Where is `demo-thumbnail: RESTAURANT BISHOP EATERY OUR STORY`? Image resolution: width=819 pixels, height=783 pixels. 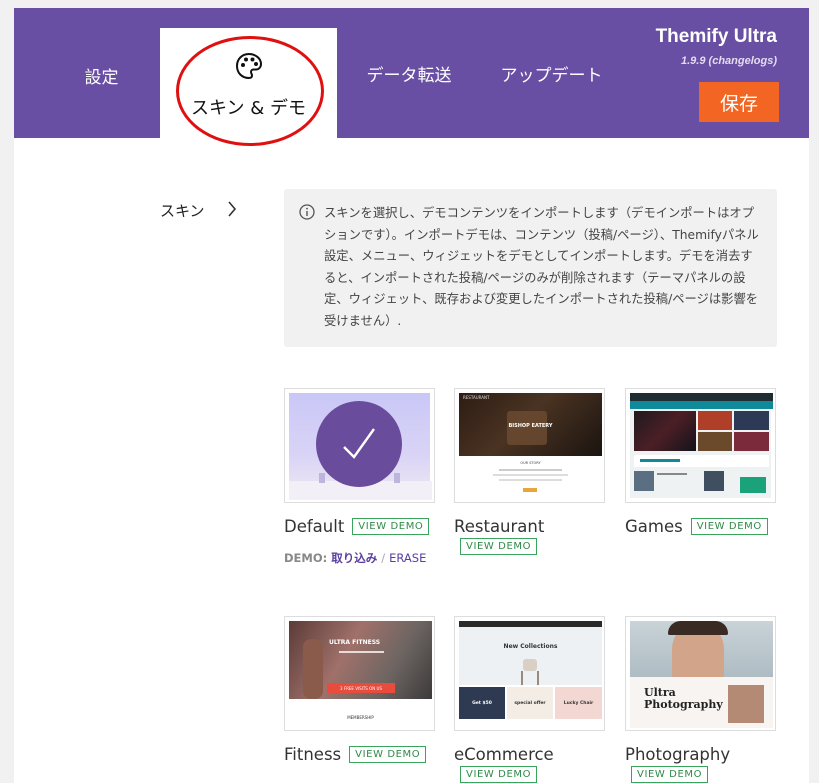 demo-thumbnail: RESTAURANT BISHOP EATERY OUR STORY is located at coordinates (529, 445).